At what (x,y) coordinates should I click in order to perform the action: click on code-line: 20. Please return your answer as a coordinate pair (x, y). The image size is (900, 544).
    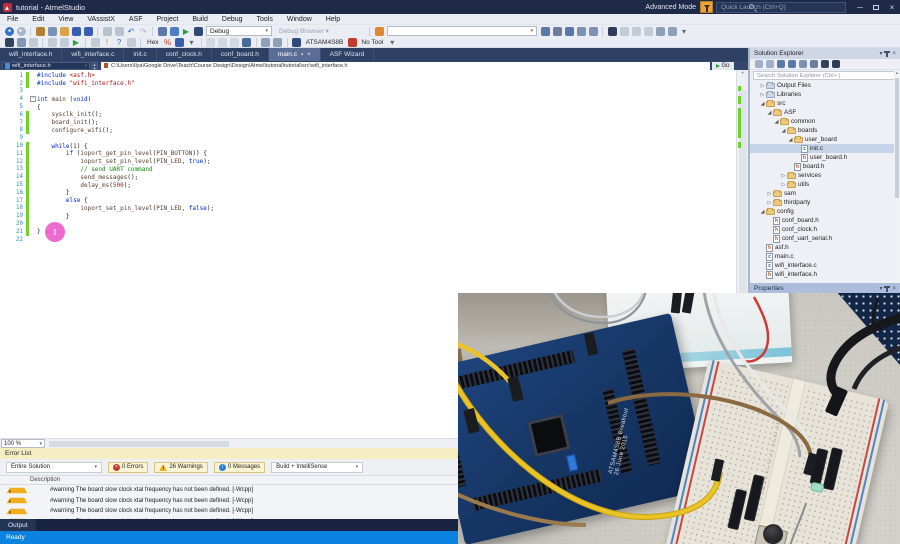
    Looking at the image, I should click on (368, 224).